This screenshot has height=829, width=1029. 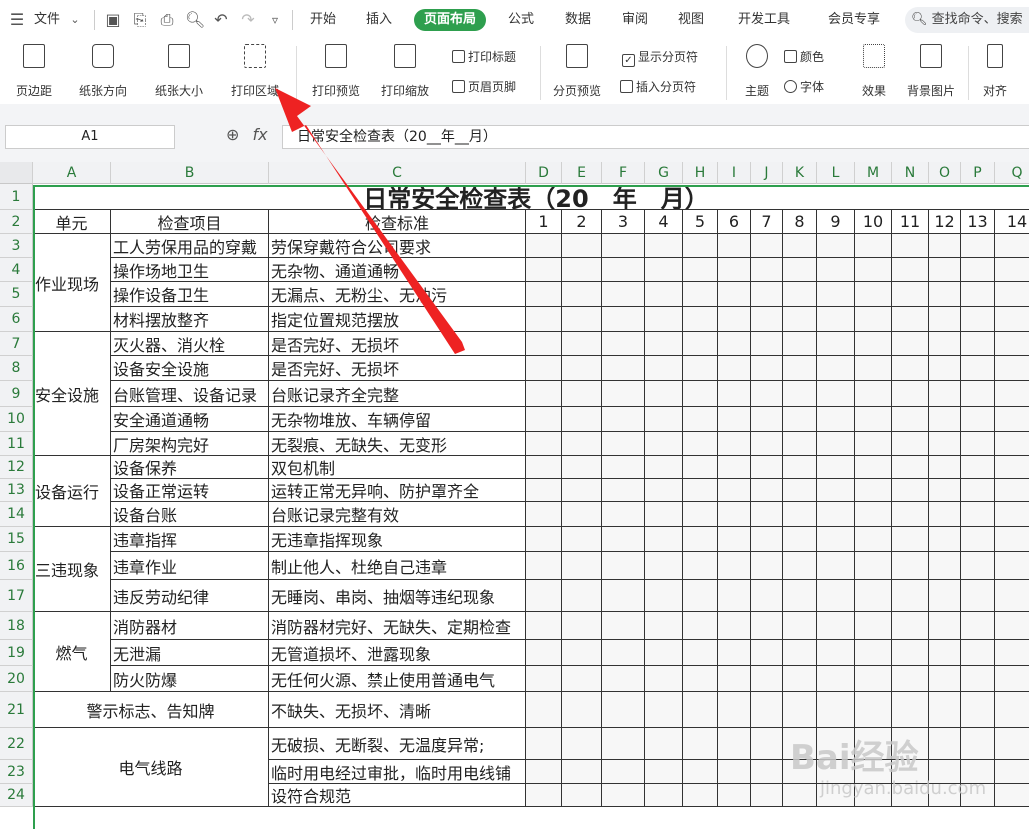 I want to click on standard-cell: 消防器材完好、无缺失、定期检查, so click(x=397, y=626).